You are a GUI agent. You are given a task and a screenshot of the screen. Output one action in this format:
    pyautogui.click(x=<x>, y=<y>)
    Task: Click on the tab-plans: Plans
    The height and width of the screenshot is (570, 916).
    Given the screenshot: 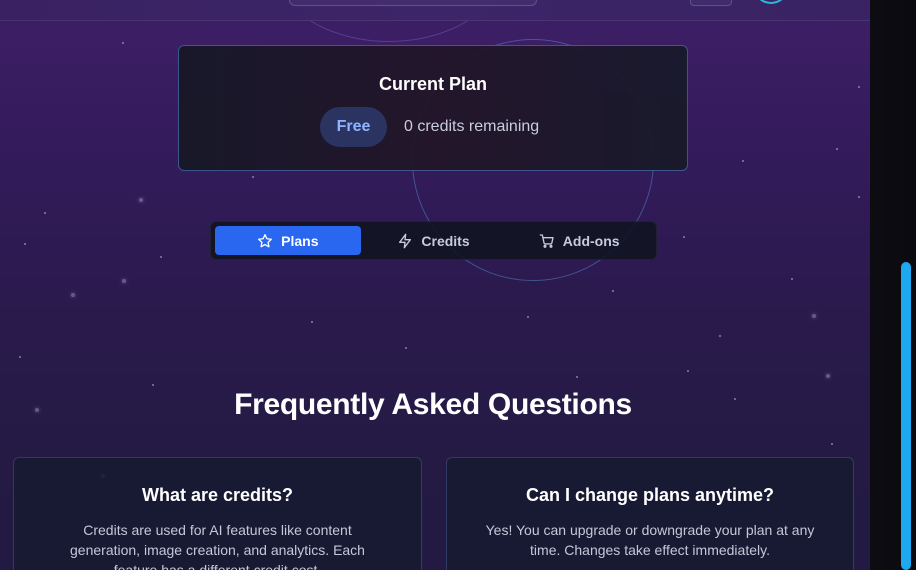 What is the action you would take?
    pyautogui.click(x=288, y=240)
    